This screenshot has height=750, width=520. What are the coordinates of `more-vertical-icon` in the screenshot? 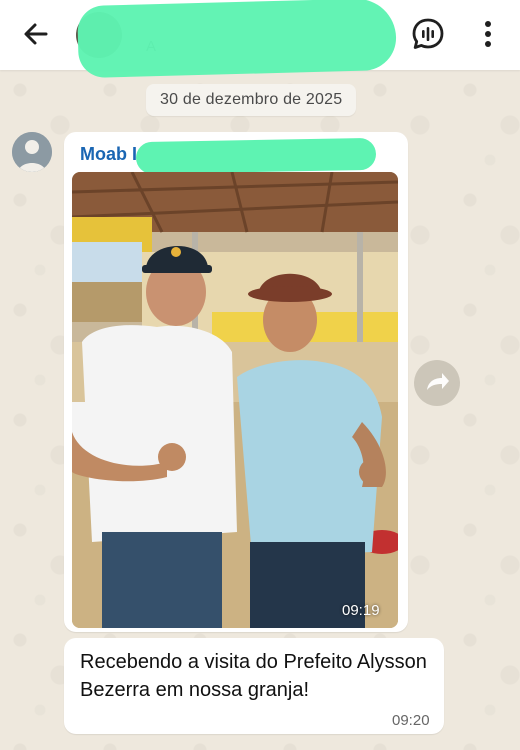 It's located at (488, 34).